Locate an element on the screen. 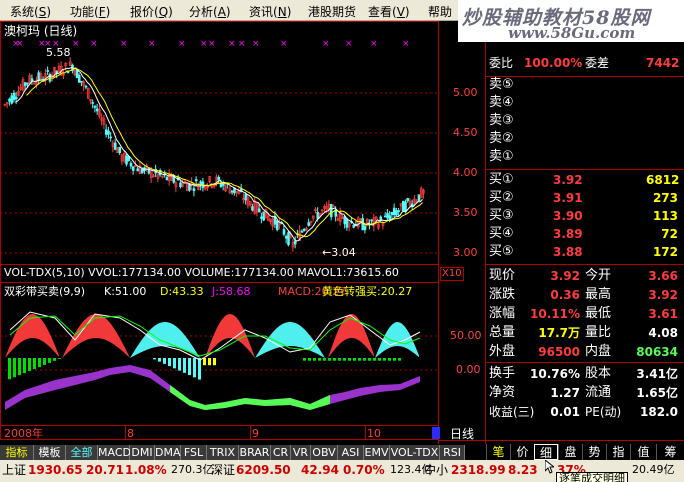 Image resolution: width=684 pixels, height=482 pixels. stat-label: 涨幅 is located at coordinates (502, 313).